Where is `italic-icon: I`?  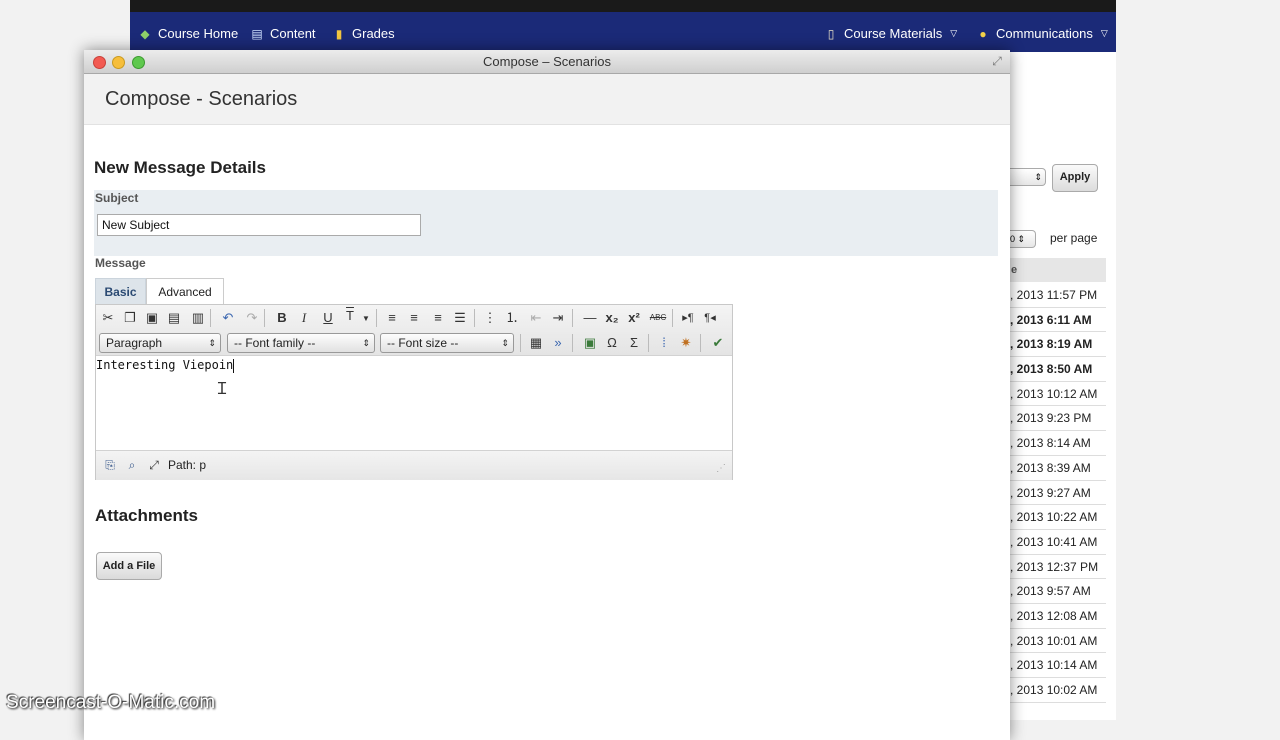
italic-icon: I is located at coordinates (304, 318).